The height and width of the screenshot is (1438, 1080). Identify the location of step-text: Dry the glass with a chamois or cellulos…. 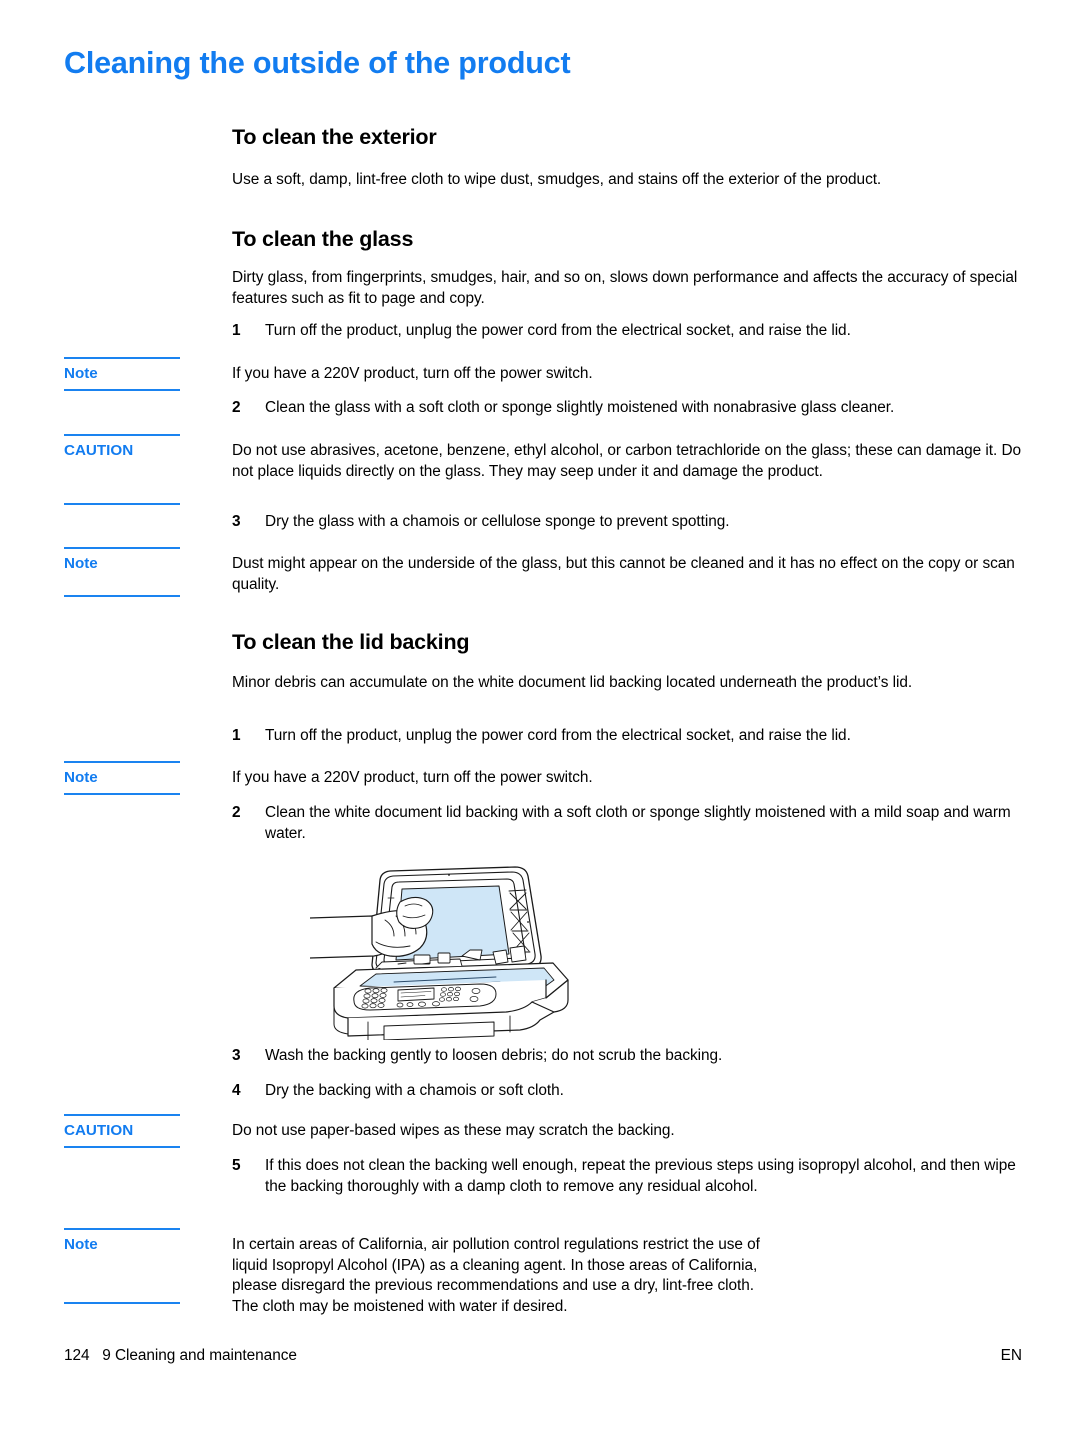
(497, 521).